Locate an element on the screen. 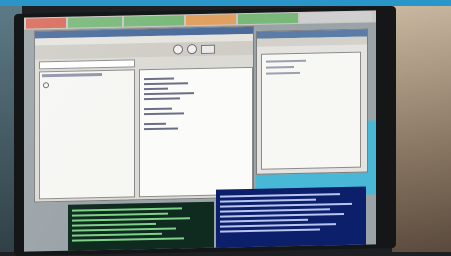 The width and height of the screenshot is (451, 256). background-strip is located at coordinates (225, 3).